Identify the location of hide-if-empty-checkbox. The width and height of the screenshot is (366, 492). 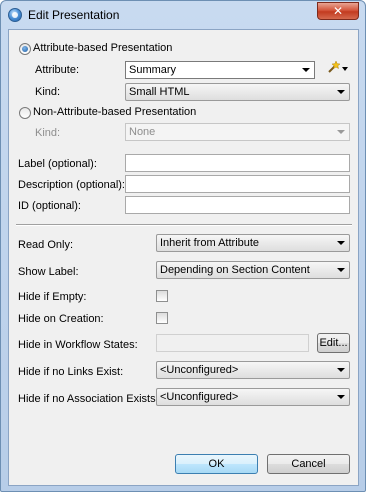
(162, 296).